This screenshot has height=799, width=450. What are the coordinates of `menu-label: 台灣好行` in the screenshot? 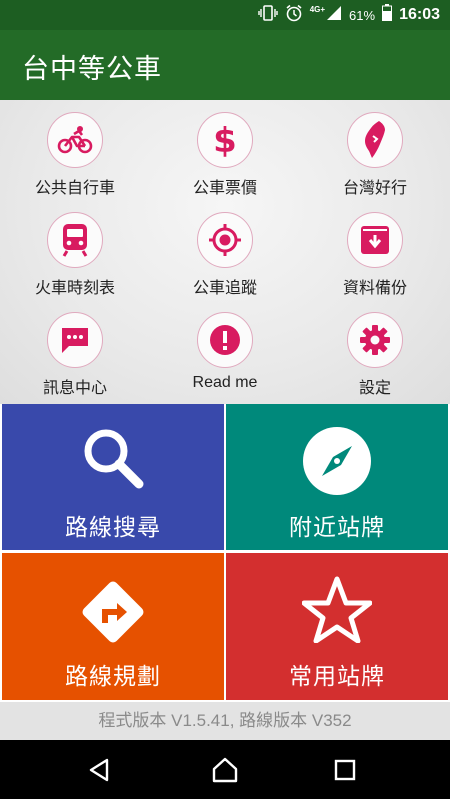 It's located at (374, 187).